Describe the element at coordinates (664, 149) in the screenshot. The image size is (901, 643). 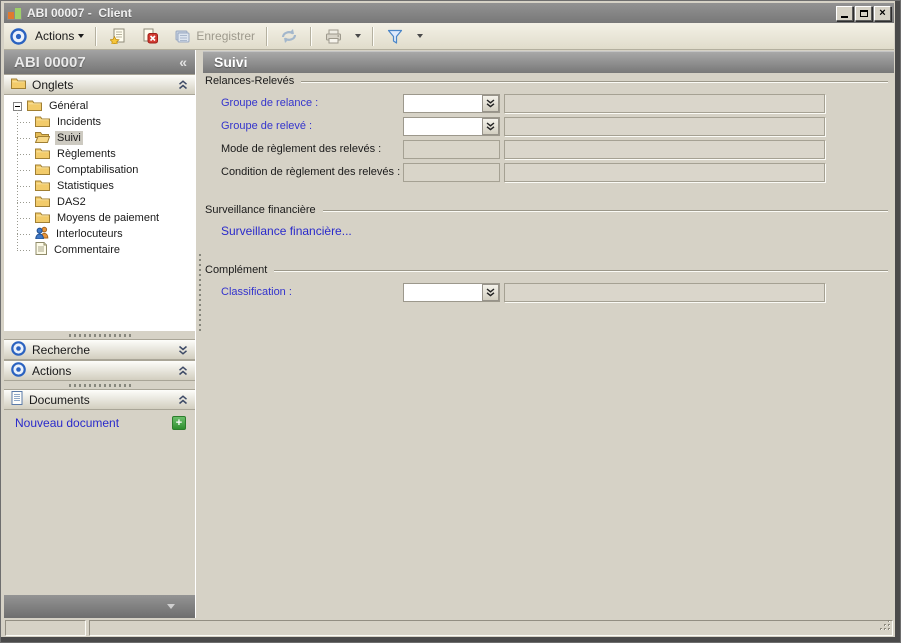
I see `mode-reglement-desc` at that location.